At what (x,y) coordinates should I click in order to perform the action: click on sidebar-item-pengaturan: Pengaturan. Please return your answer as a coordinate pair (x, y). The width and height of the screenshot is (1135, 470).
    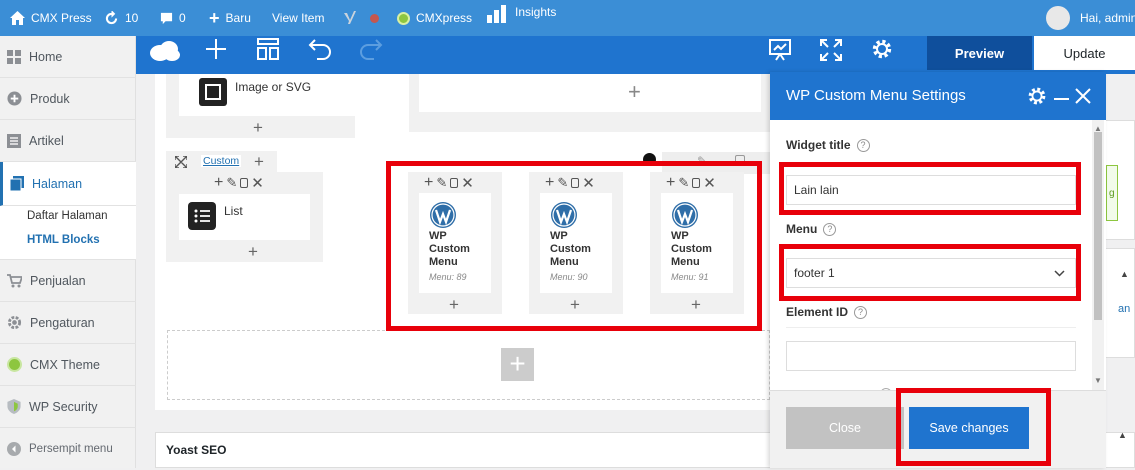
    Looking at the image, I should click on (68, 323).